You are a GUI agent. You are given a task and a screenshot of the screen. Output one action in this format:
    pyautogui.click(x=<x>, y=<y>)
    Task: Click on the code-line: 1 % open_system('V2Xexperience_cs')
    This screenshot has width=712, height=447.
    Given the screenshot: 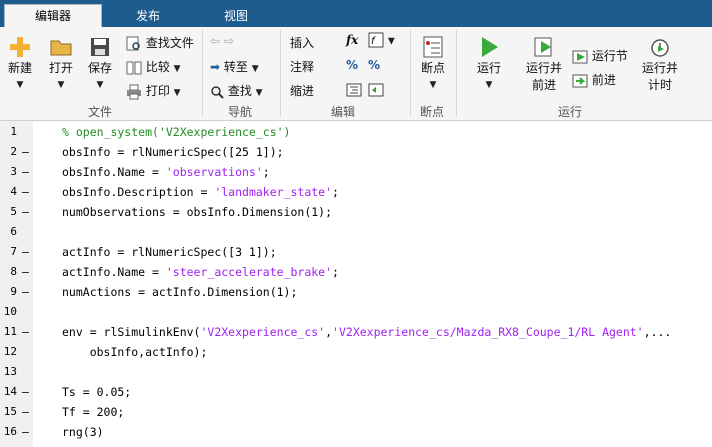 What is the action you would take?
    pyautogui.click(x=356, y=132)
    